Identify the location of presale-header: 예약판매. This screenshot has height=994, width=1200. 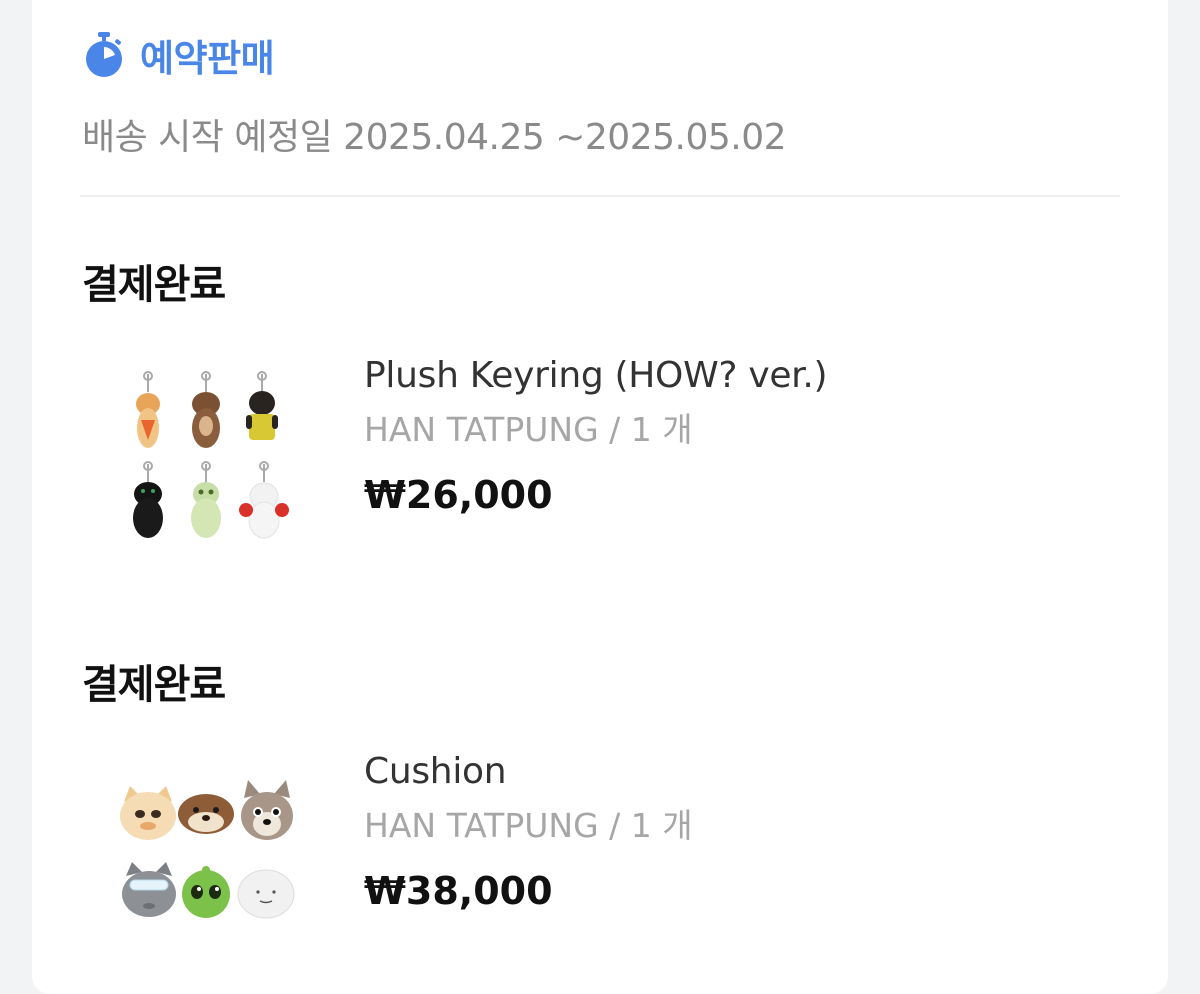
(178, 55).